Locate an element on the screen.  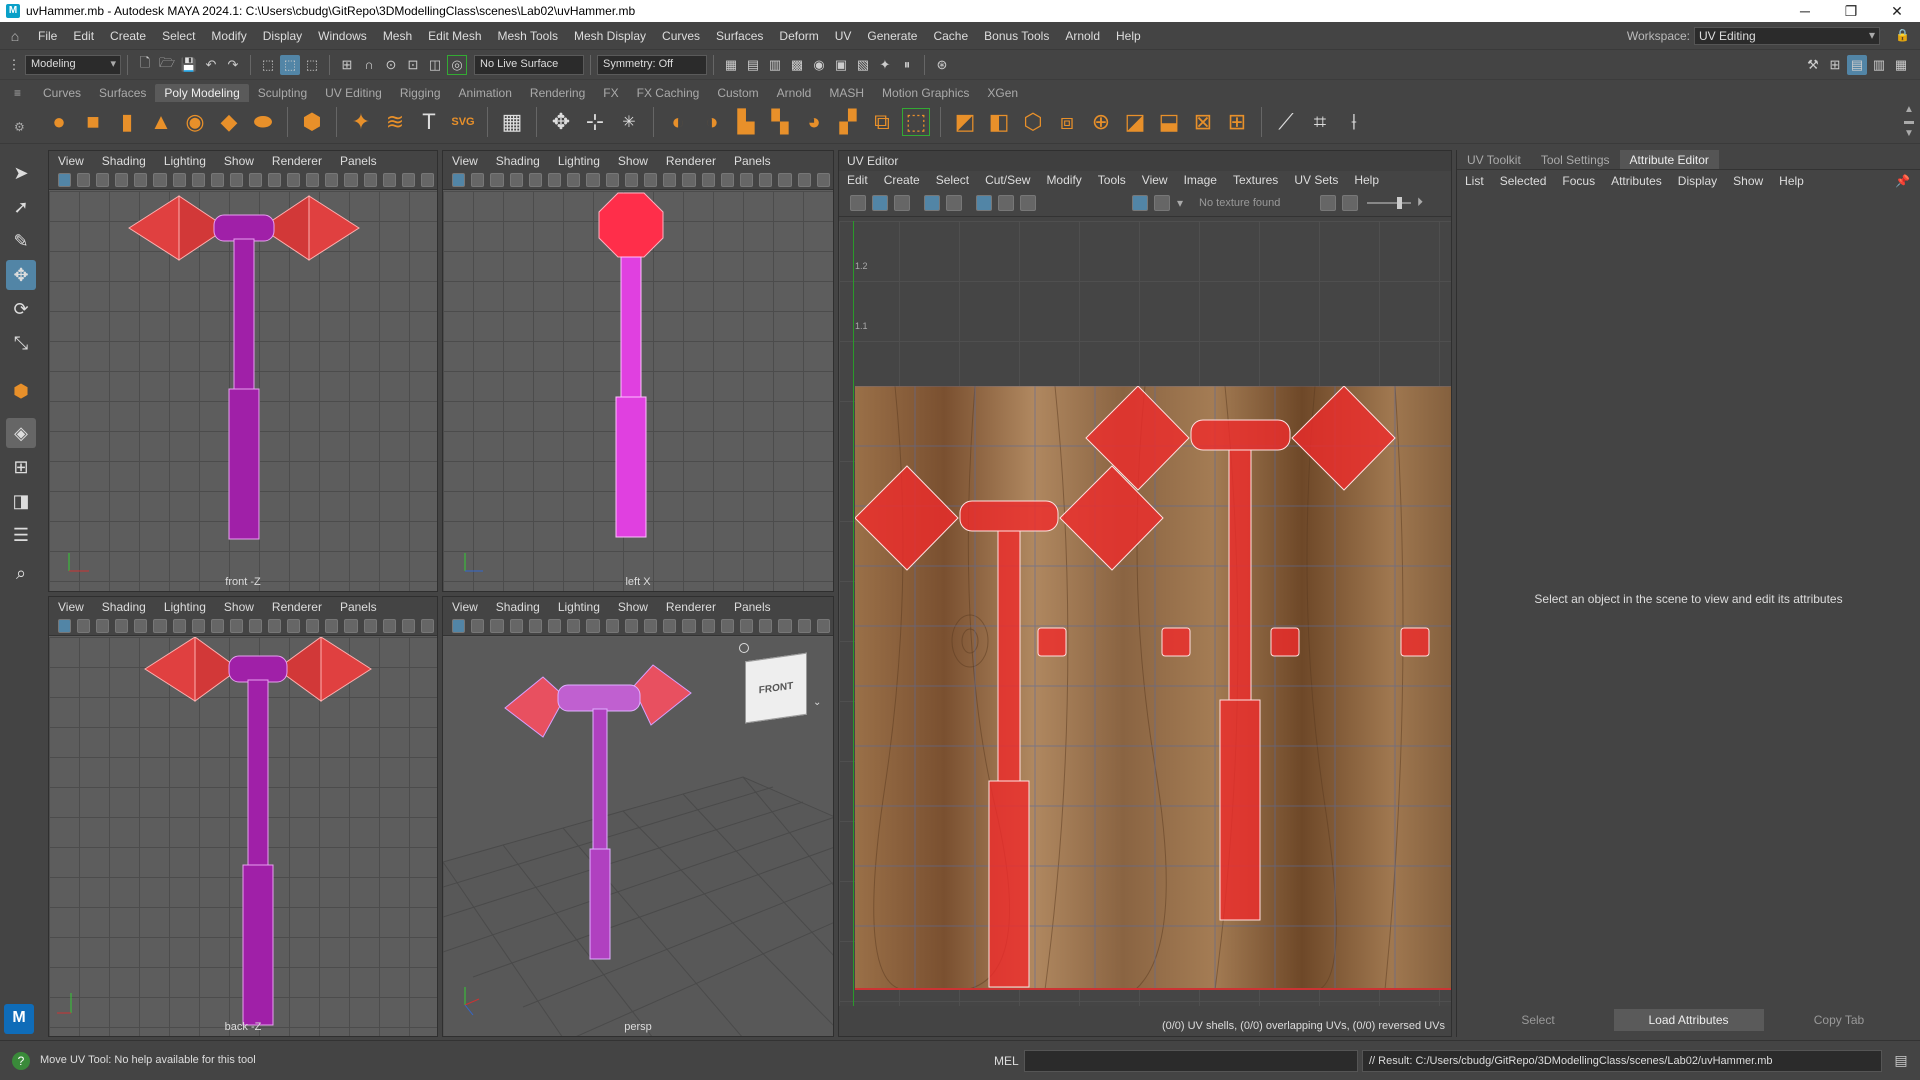
shelf-tab-custom: Custom is located at coordinates (737, 93).